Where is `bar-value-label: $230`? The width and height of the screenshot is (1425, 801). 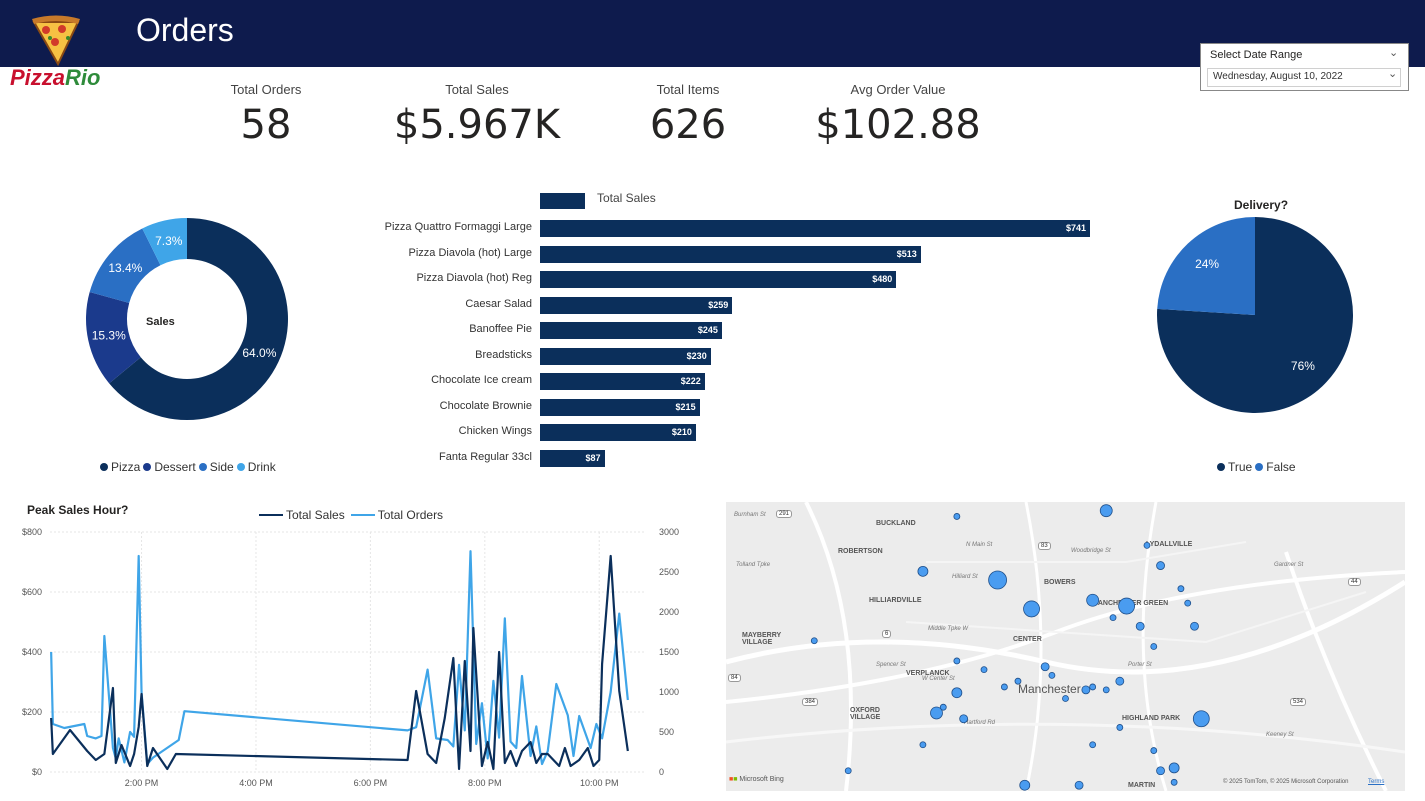
bar-value-label: $230 is located at coordinates (696, 355).